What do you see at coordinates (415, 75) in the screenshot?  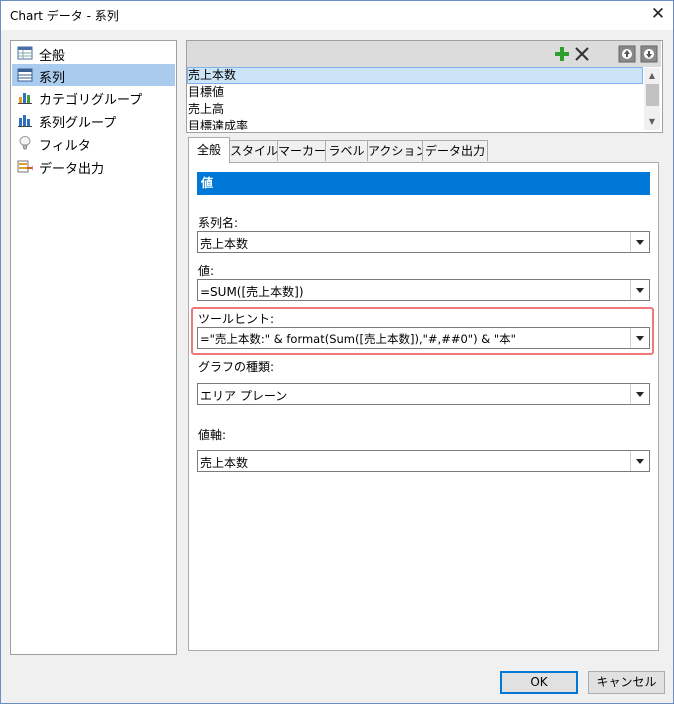 I see `list-item-series: 売上本数` at bounding box center [415, 75].